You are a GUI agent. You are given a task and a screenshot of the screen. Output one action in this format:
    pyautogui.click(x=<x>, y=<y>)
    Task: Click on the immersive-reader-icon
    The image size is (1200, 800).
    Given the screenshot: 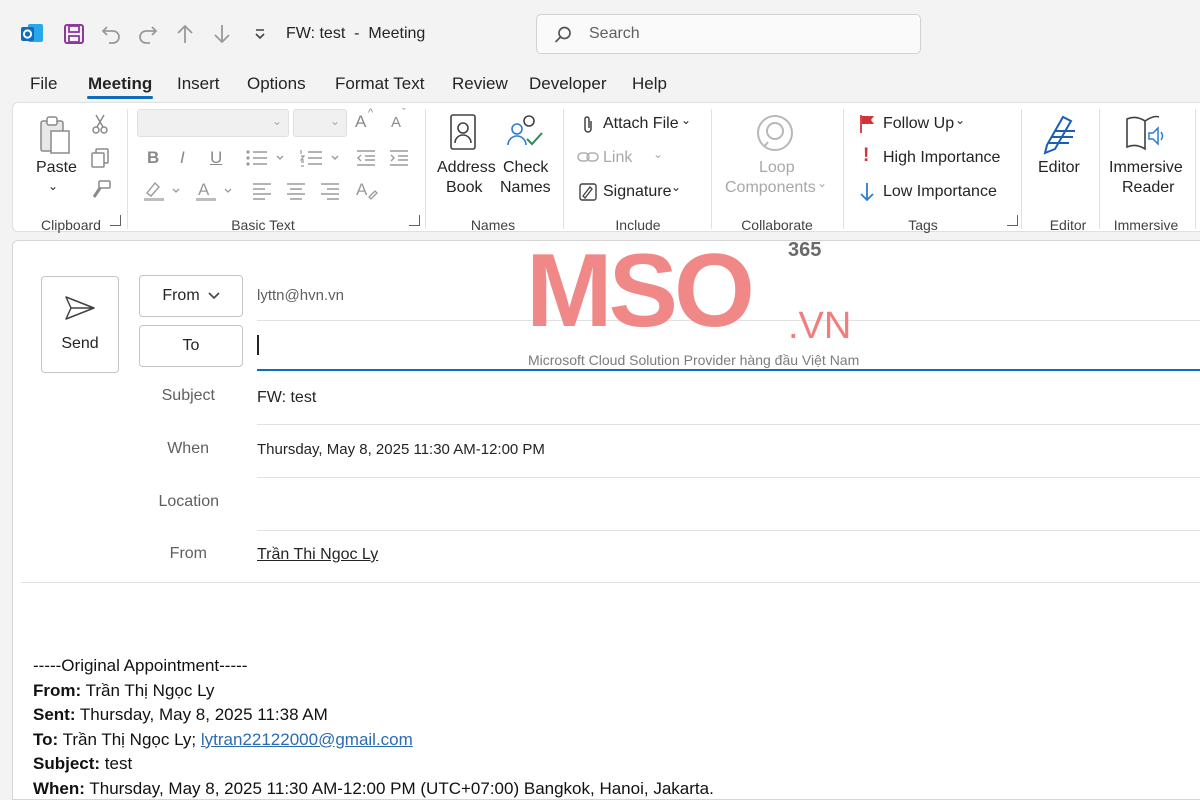 What is the action you would take?
    pyautogui.click(x=1146, y=135)
    